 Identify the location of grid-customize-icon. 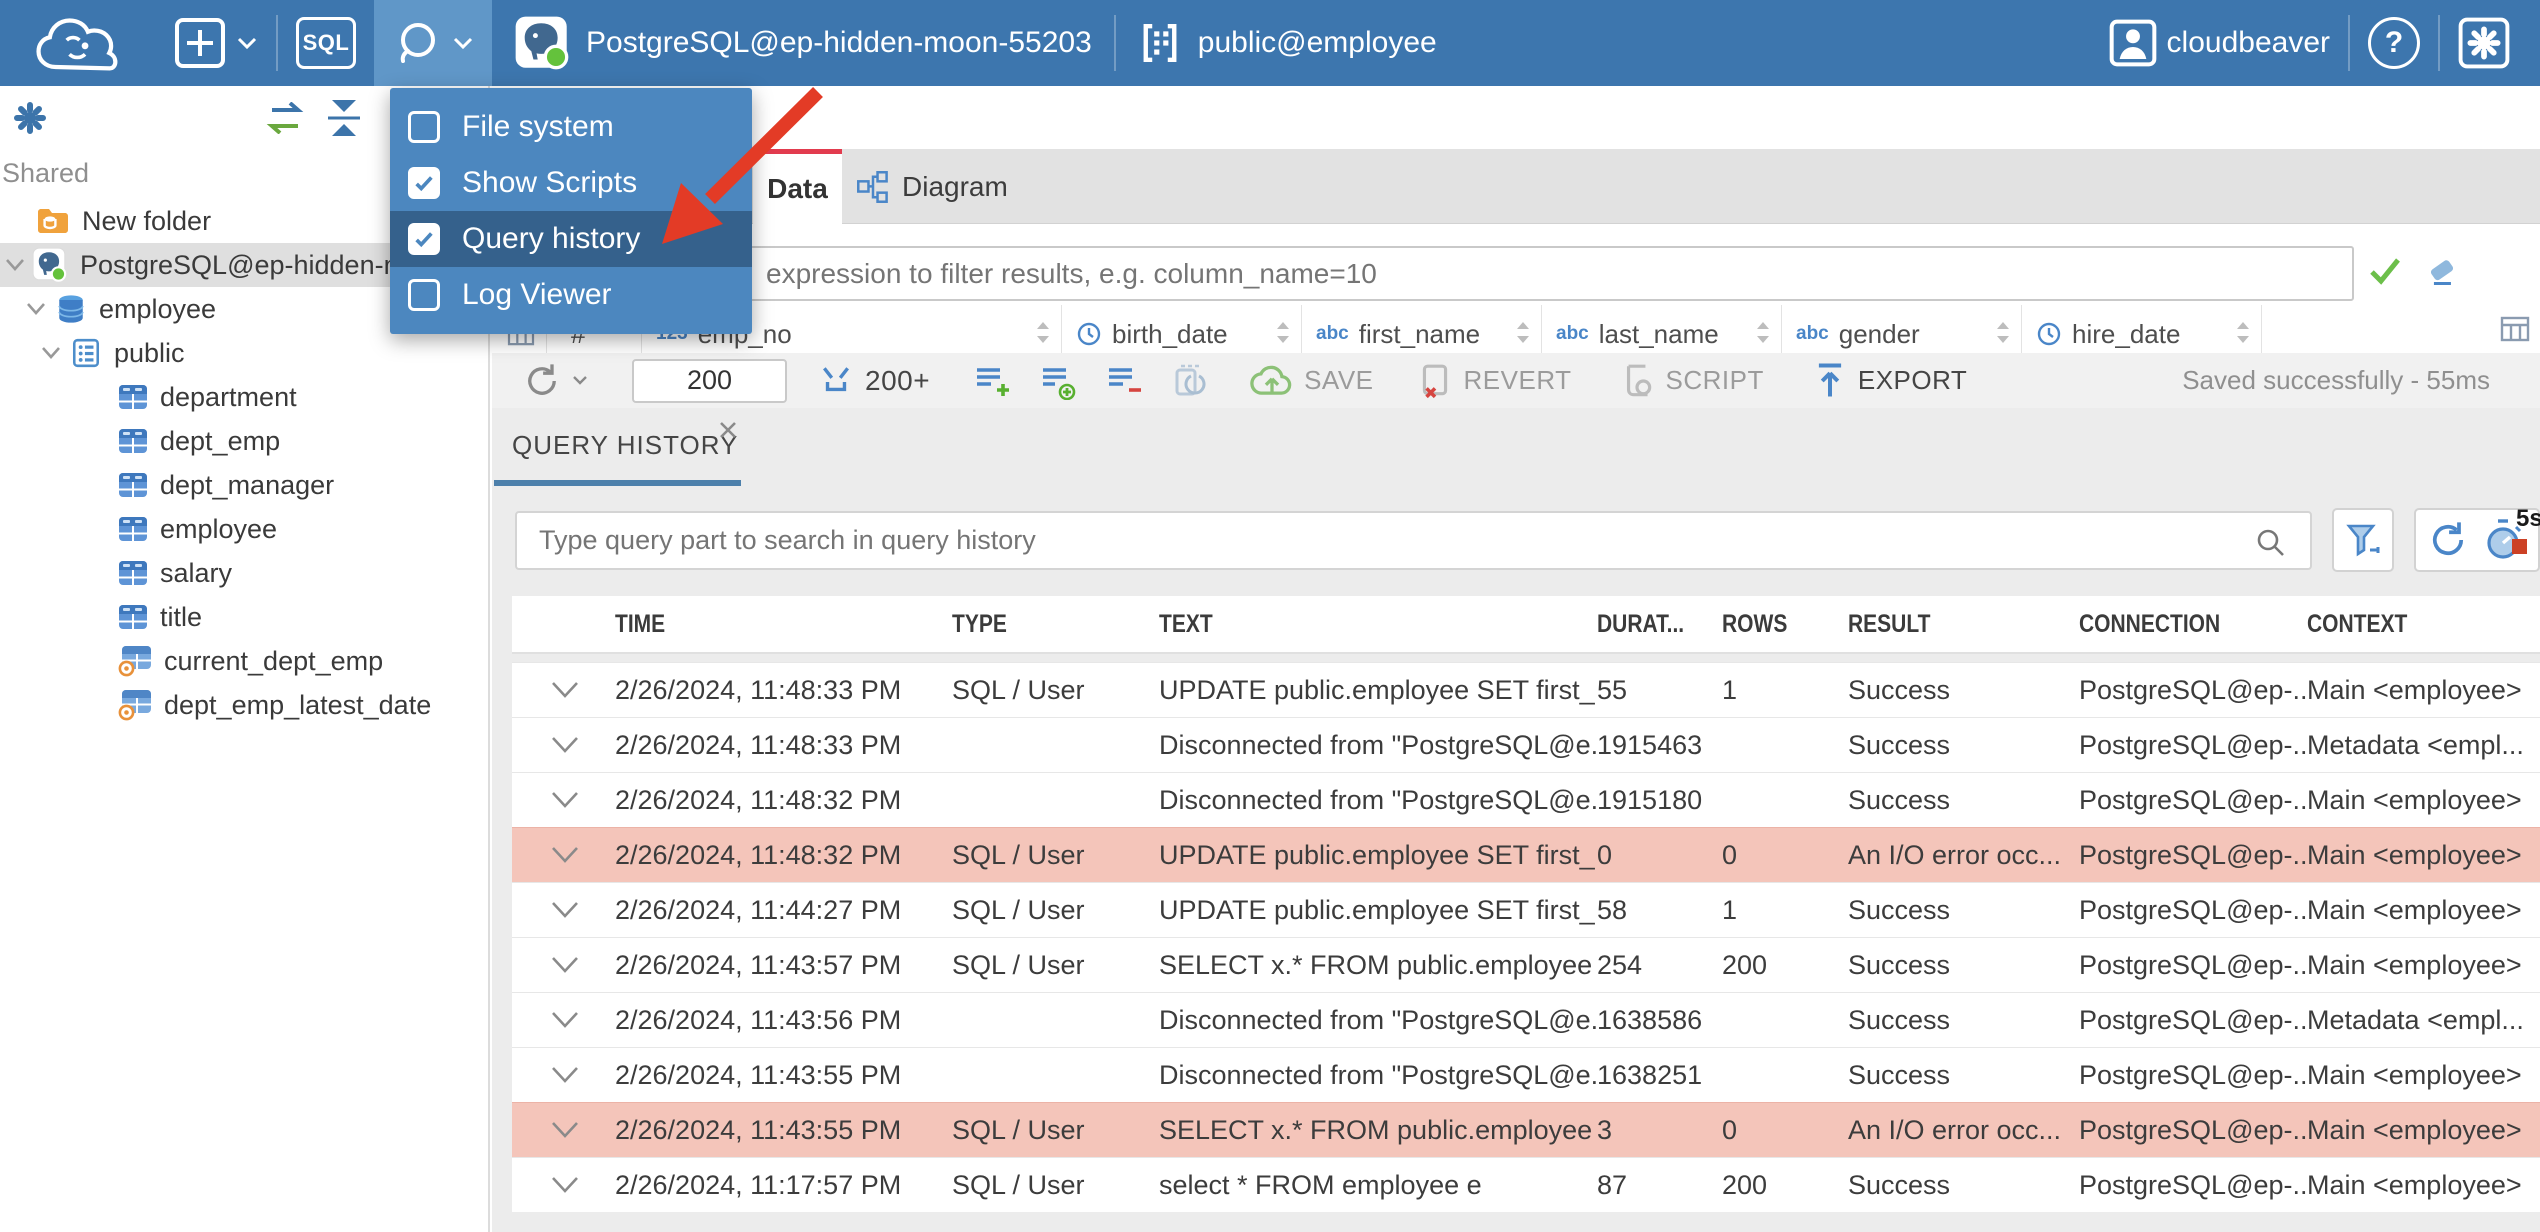
(2515, 329).